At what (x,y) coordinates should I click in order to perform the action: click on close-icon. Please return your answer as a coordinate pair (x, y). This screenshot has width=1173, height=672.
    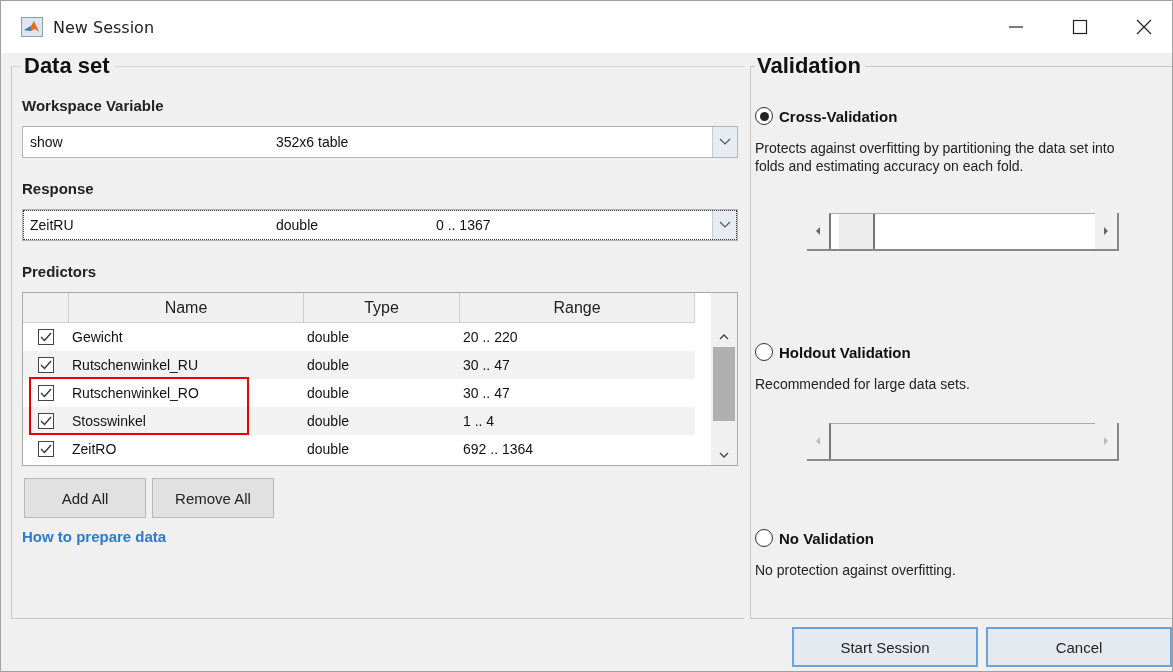
    Looking at the image, I should click on (1144, 27).